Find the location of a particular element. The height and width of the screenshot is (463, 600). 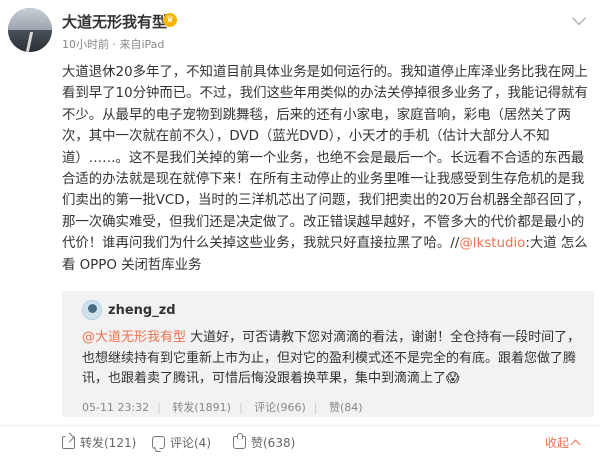

author-name: 大道无形我有型 is located at coordinates (114, 21).